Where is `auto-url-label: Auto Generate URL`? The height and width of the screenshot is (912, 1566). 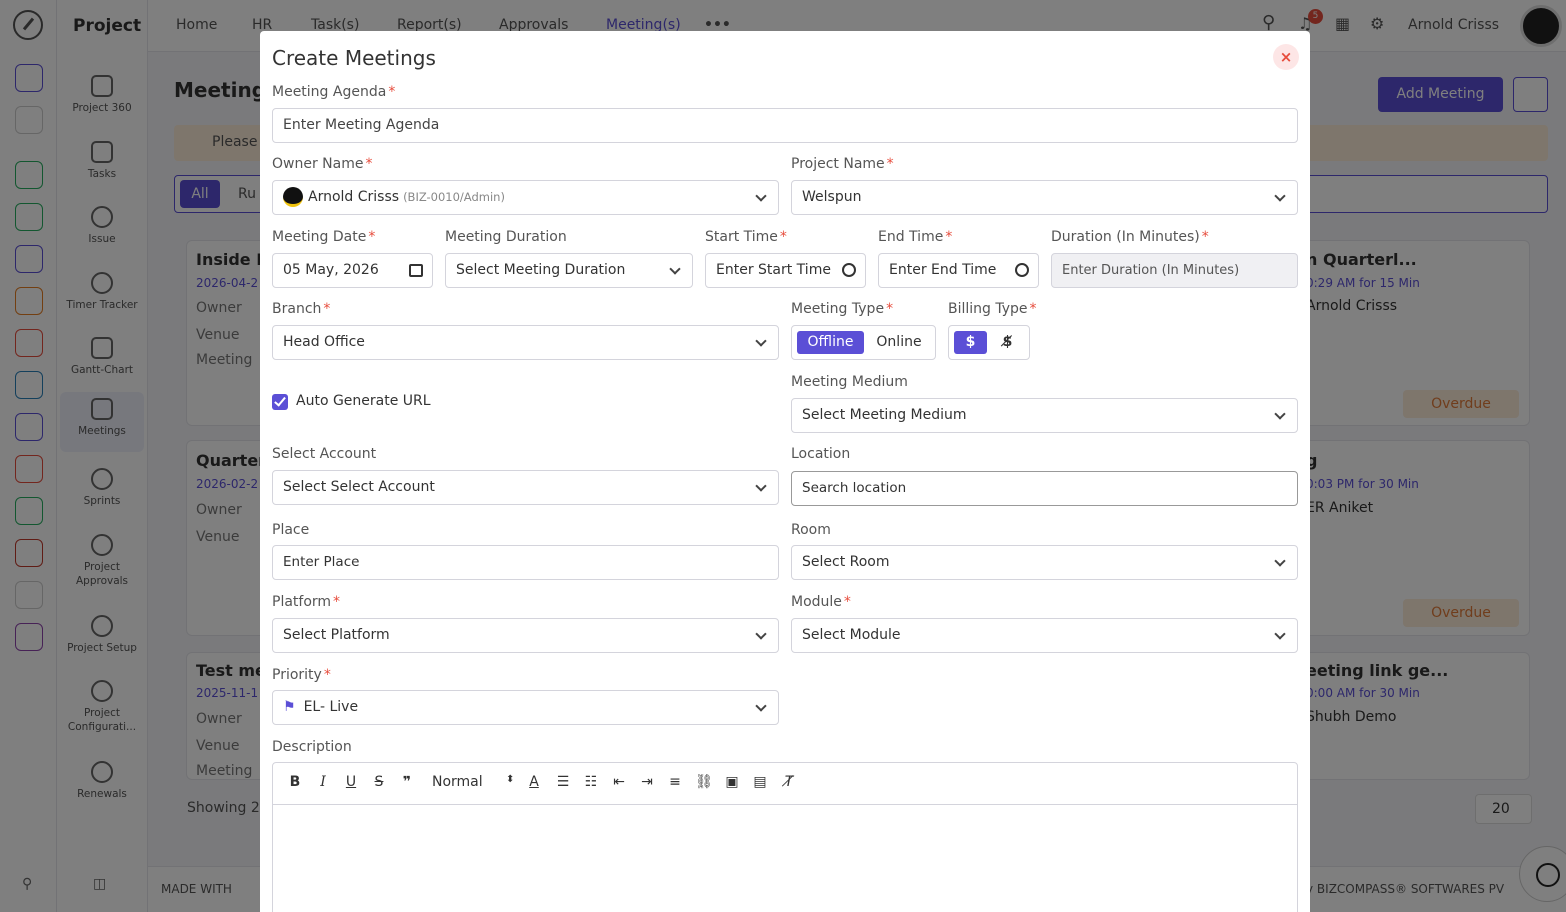 auto-url-label: Auto Generate URL is located at coordinates (363, 401).